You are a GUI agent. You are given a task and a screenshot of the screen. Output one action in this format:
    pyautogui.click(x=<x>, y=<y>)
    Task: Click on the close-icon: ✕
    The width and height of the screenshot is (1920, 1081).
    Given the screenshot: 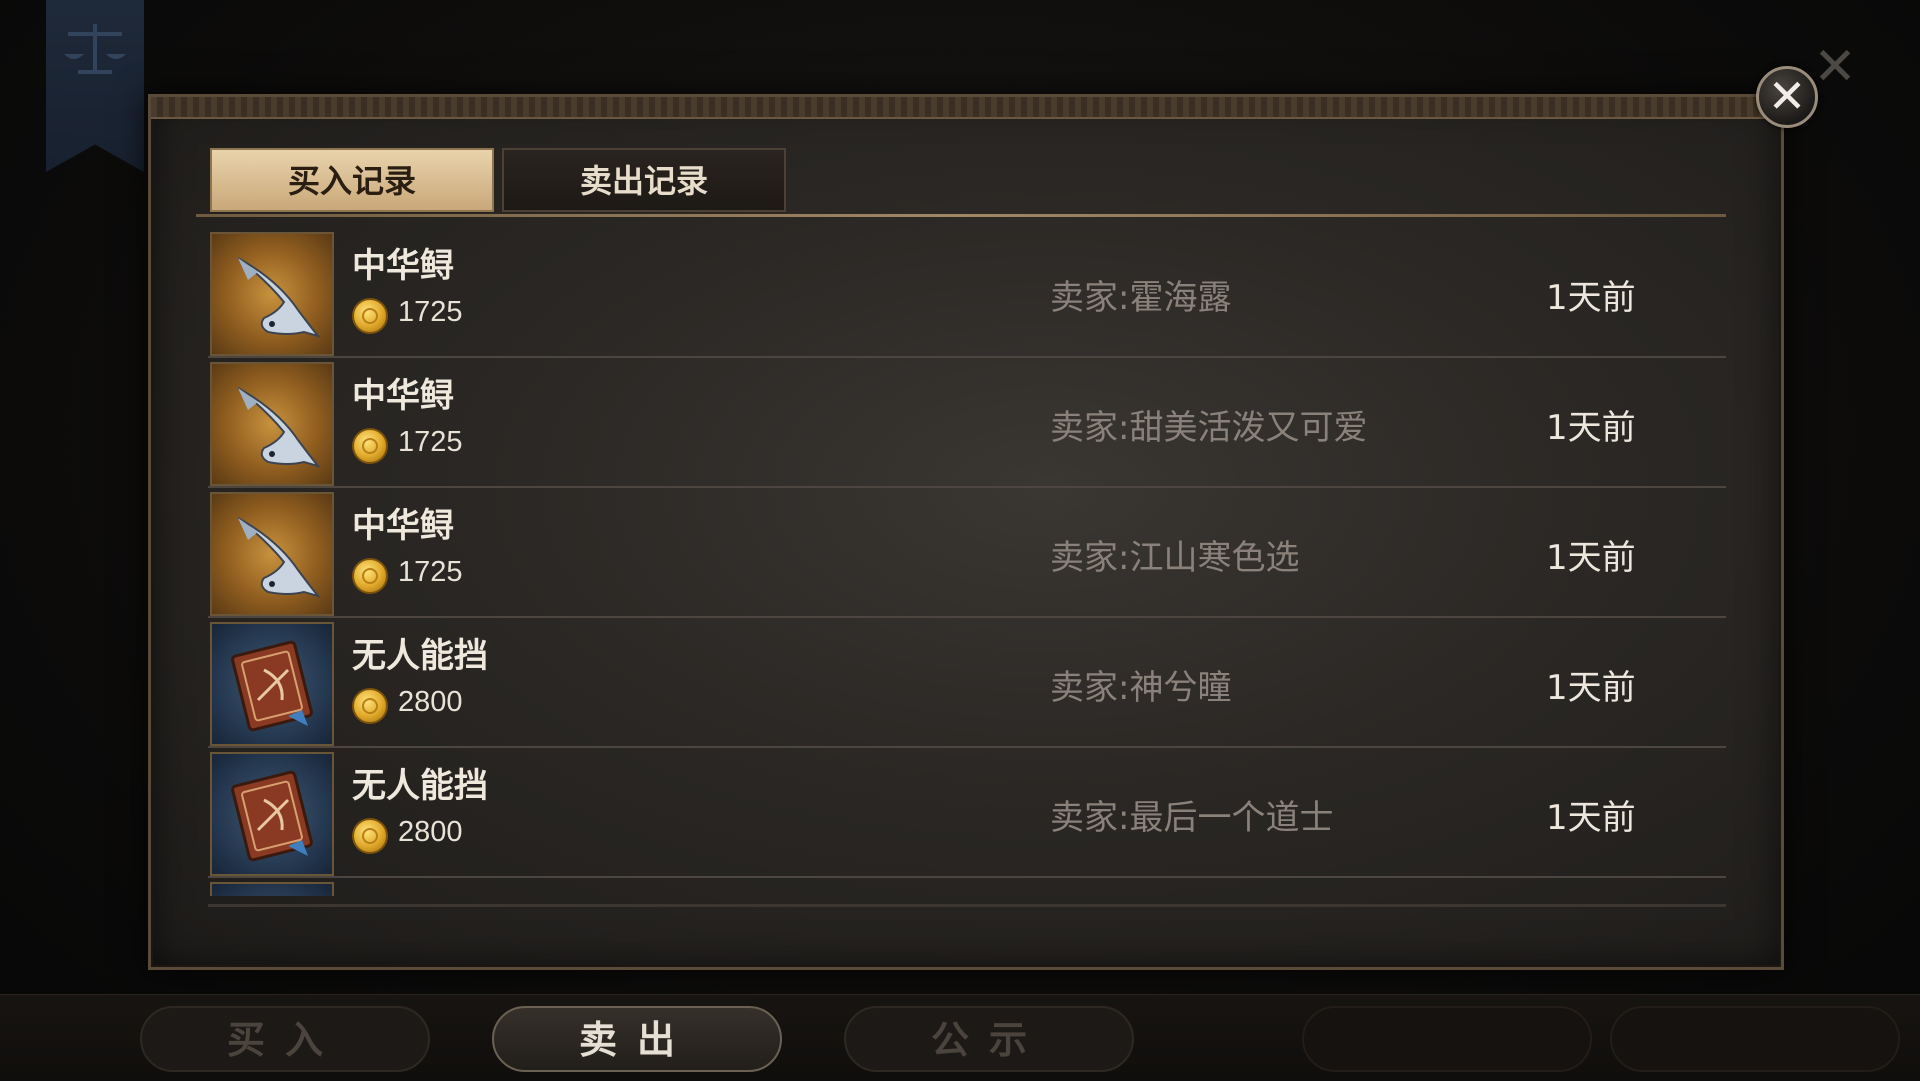 What is the action you would take?
    pyautogui.click(x=1787, y=96)
    